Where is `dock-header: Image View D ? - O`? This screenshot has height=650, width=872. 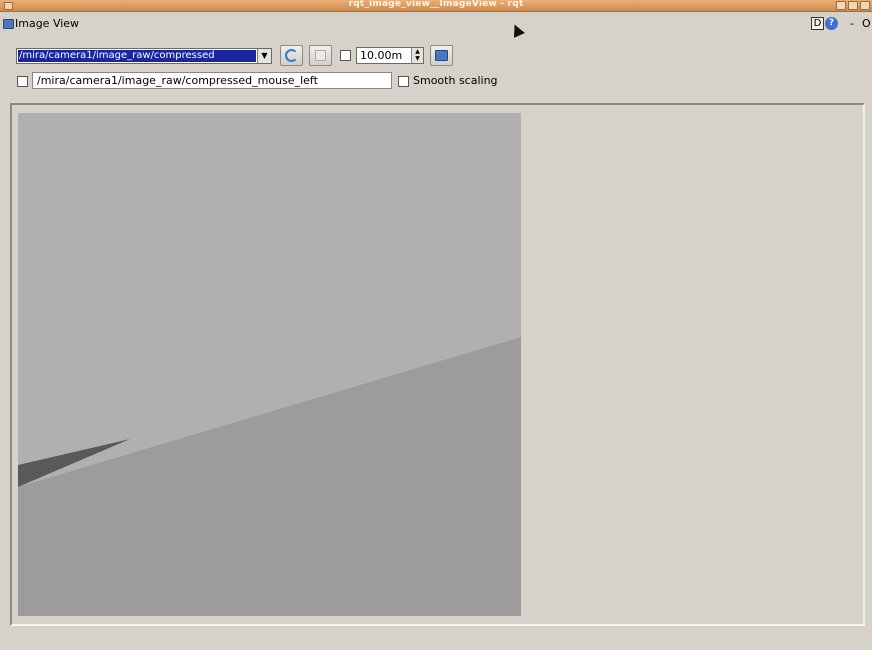
dock-header: Image View D ? - O is located at coordinates (436, 24).